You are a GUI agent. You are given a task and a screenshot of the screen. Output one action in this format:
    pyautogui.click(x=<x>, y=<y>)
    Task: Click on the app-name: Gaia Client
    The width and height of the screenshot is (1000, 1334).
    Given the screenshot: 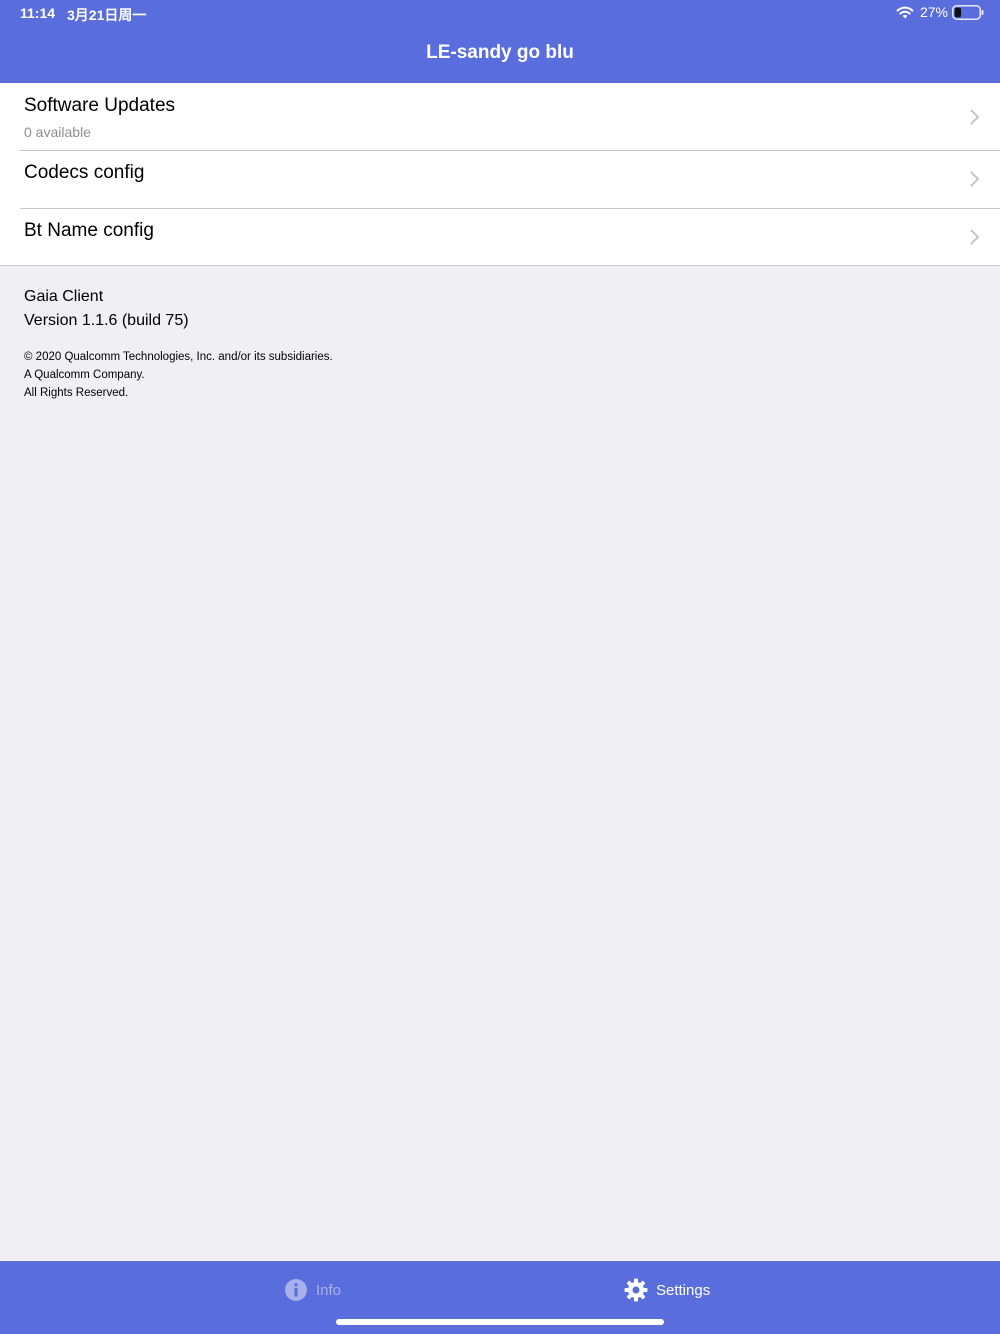 What is the action you would take?
    pyautogui.click(x=64, y=296)
    